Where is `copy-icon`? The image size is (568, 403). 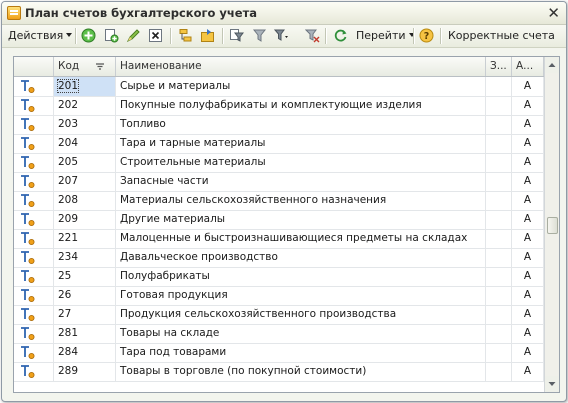 copy-icon is located at coordinates (111, 35).